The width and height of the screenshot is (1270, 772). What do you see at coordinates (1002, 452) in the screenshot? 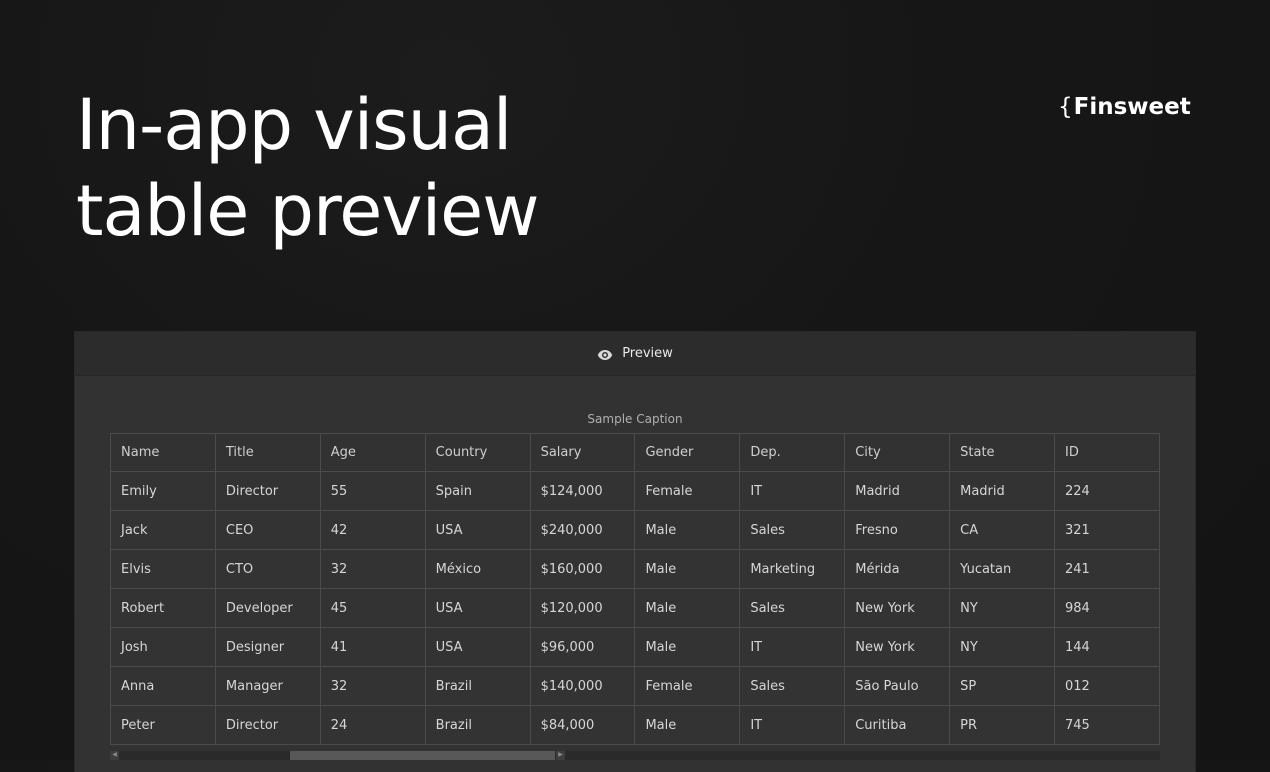
I see `column-header: State` at bounding box center [1002, 452].